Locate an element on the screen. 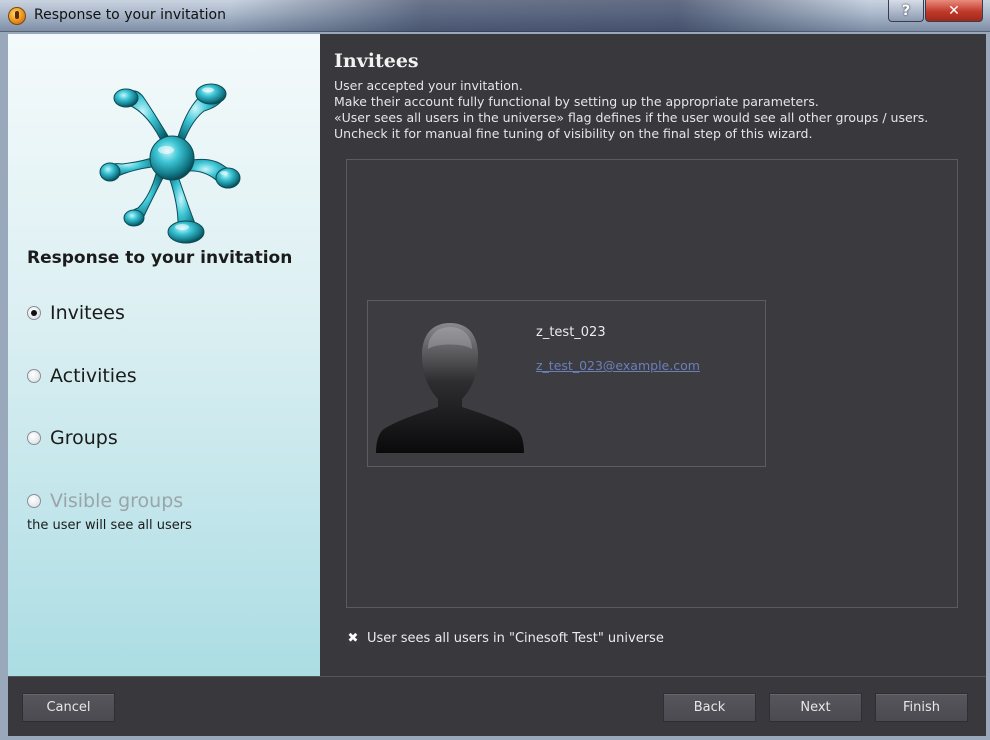  titlebar-background is located at coordinates (550, 16).